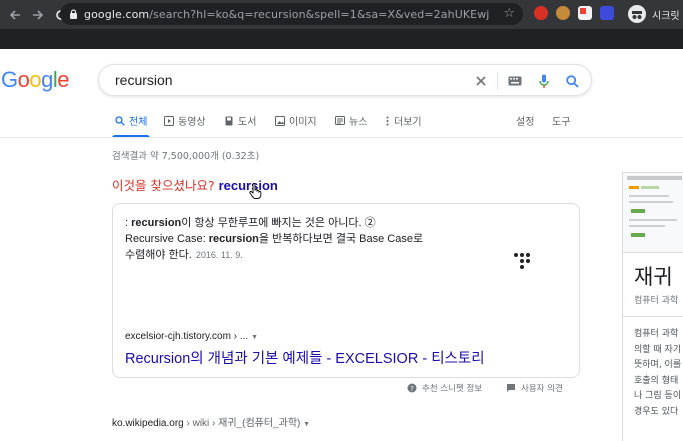 Image resolution: width=683 pixels, height=441 pixels. Describe the element at coordinates (523, 263) in the screenshot. I see `tree-diagram-icon` at that location.